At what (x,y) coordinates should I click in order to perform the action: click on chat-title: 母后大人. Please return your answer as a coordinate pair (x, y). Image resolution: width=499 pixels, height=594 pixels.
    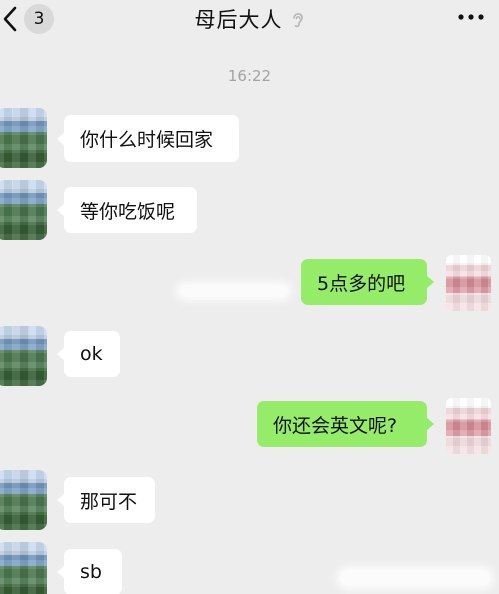
    Looking at the image, I should click on (238, 20).